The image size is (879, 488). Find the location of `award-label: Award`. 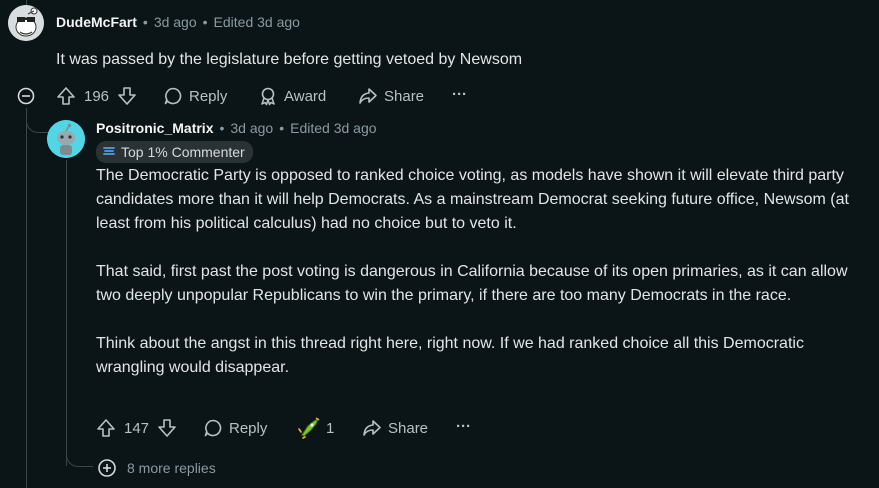

award-label: Award is located at coordinates (305, 96).